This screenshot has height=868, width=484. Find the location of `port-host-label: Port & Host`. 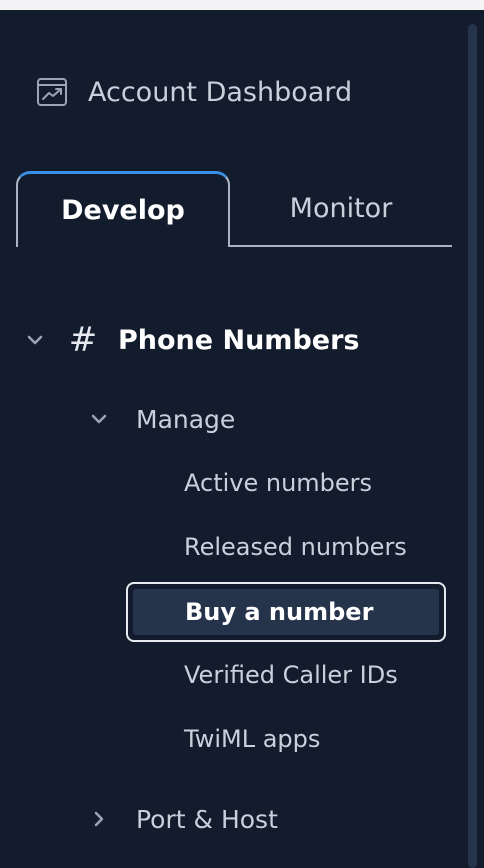

port-host-label: Port & Host is located at coordinates (207, 819).